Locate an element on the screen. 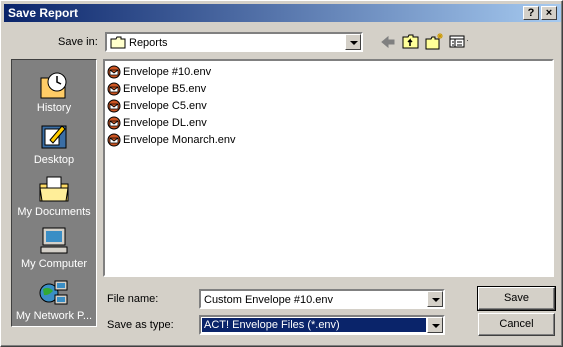  save-in-value: Reports is located at coordinates (148, 43).